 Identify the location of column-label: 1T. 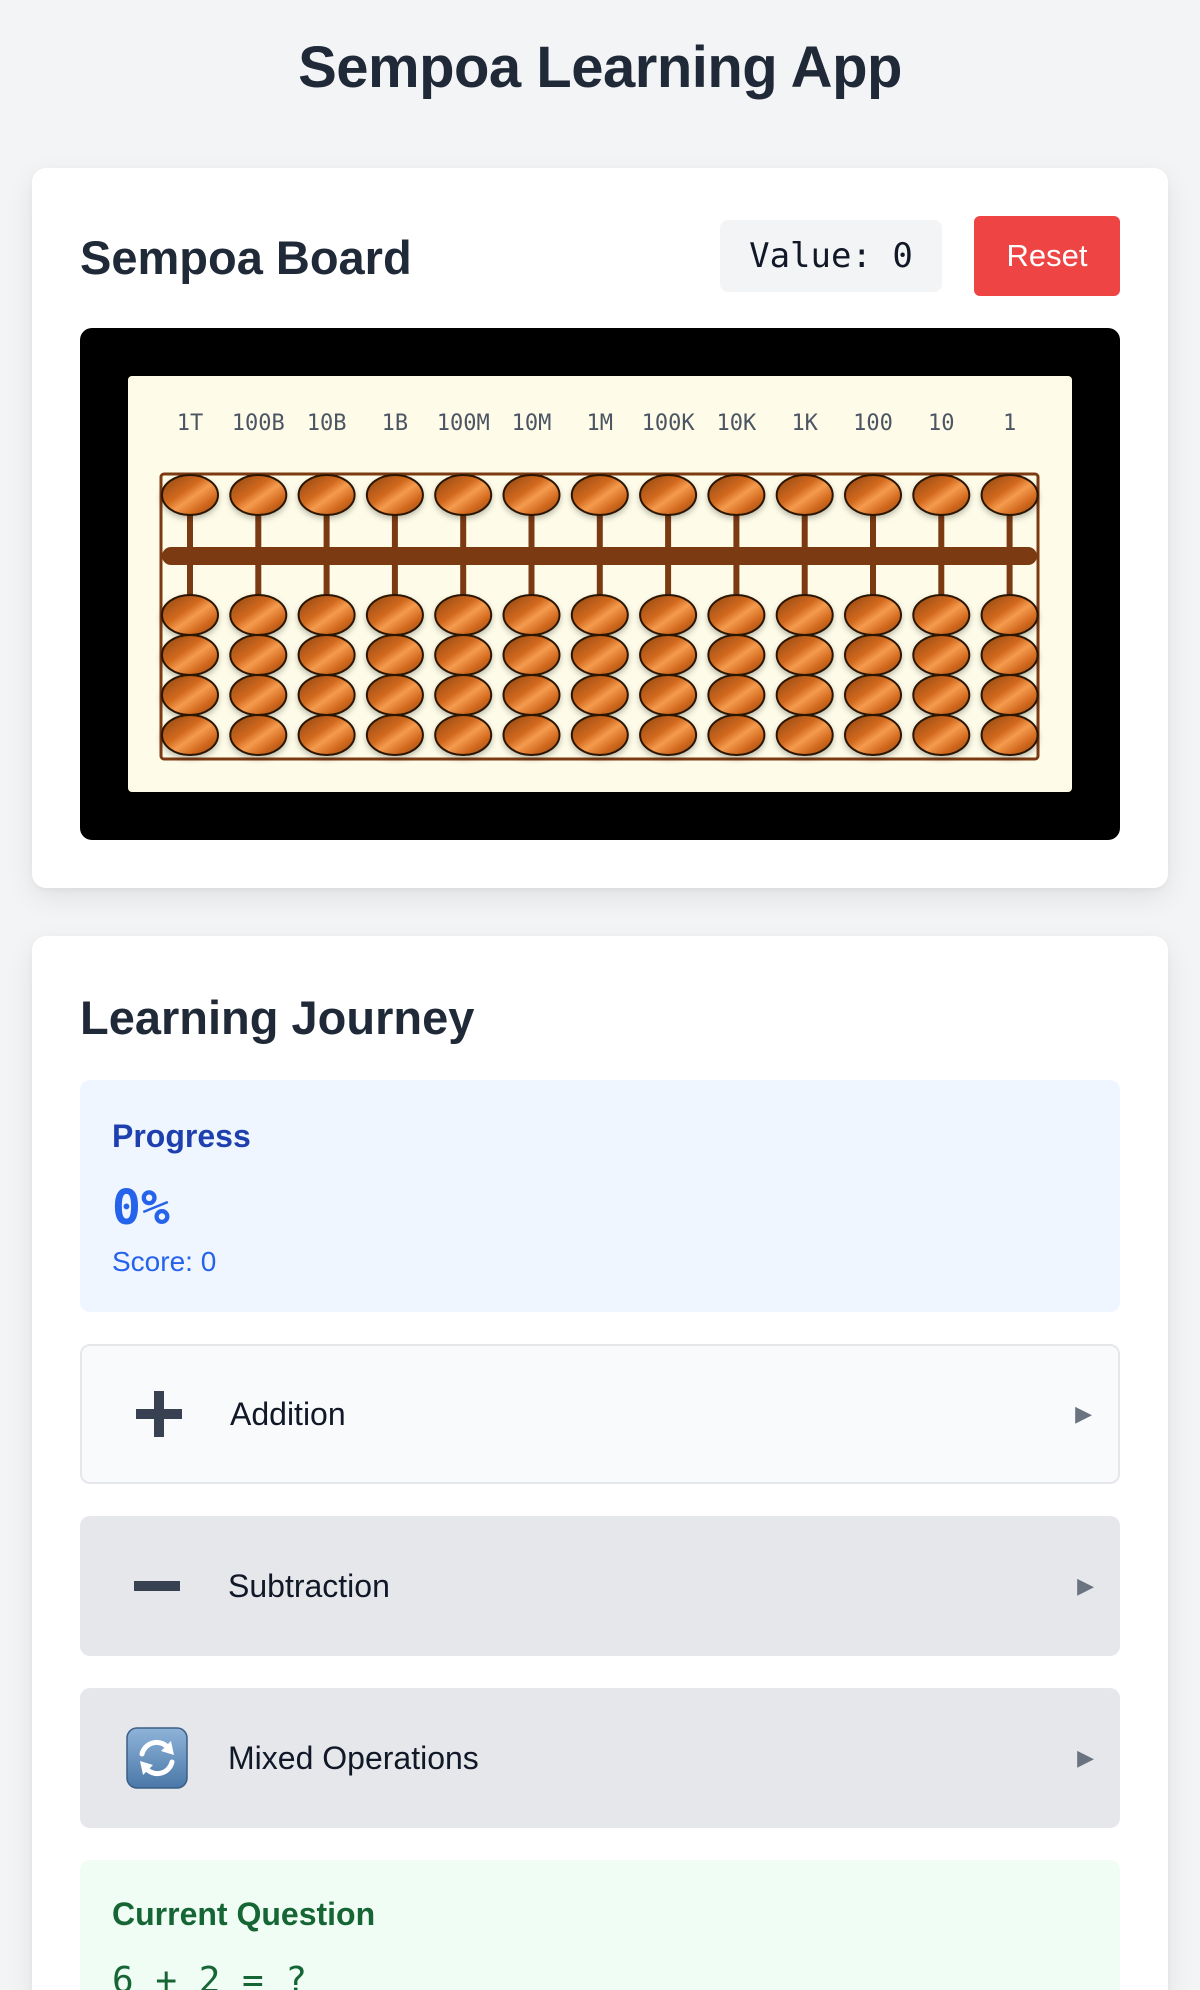
(190, 423).